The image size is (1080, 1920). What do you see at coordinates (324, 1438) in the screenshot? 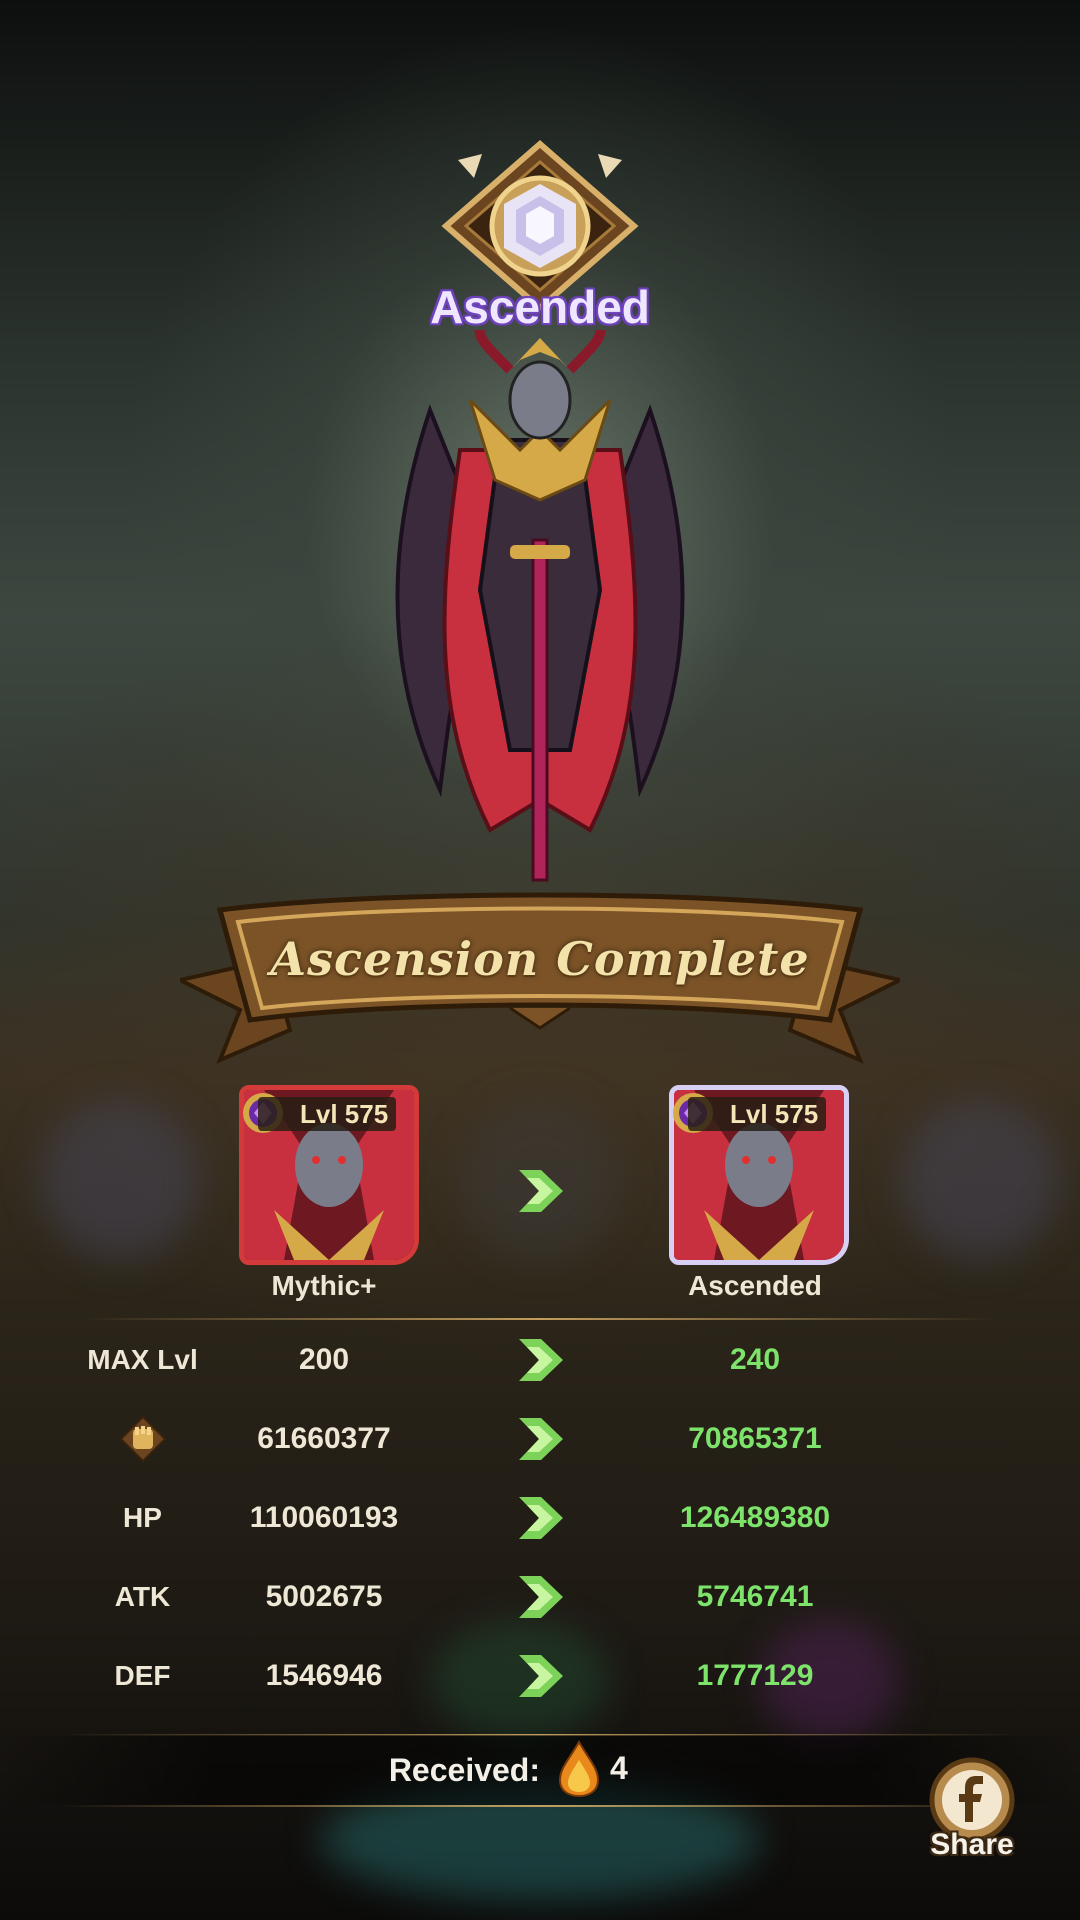
I see `stat-old-value: 61660377` at bounding box center [324, 1438].